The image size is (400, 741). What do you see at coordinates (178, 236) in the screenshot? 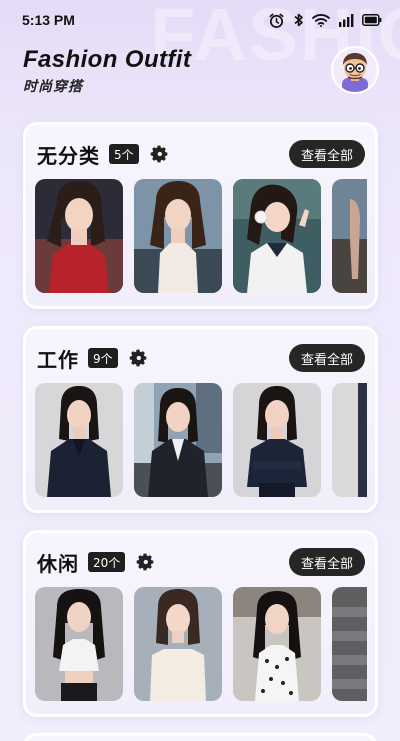
I see `outfit-photo-white-camisole` at bounding box center [178, 236].